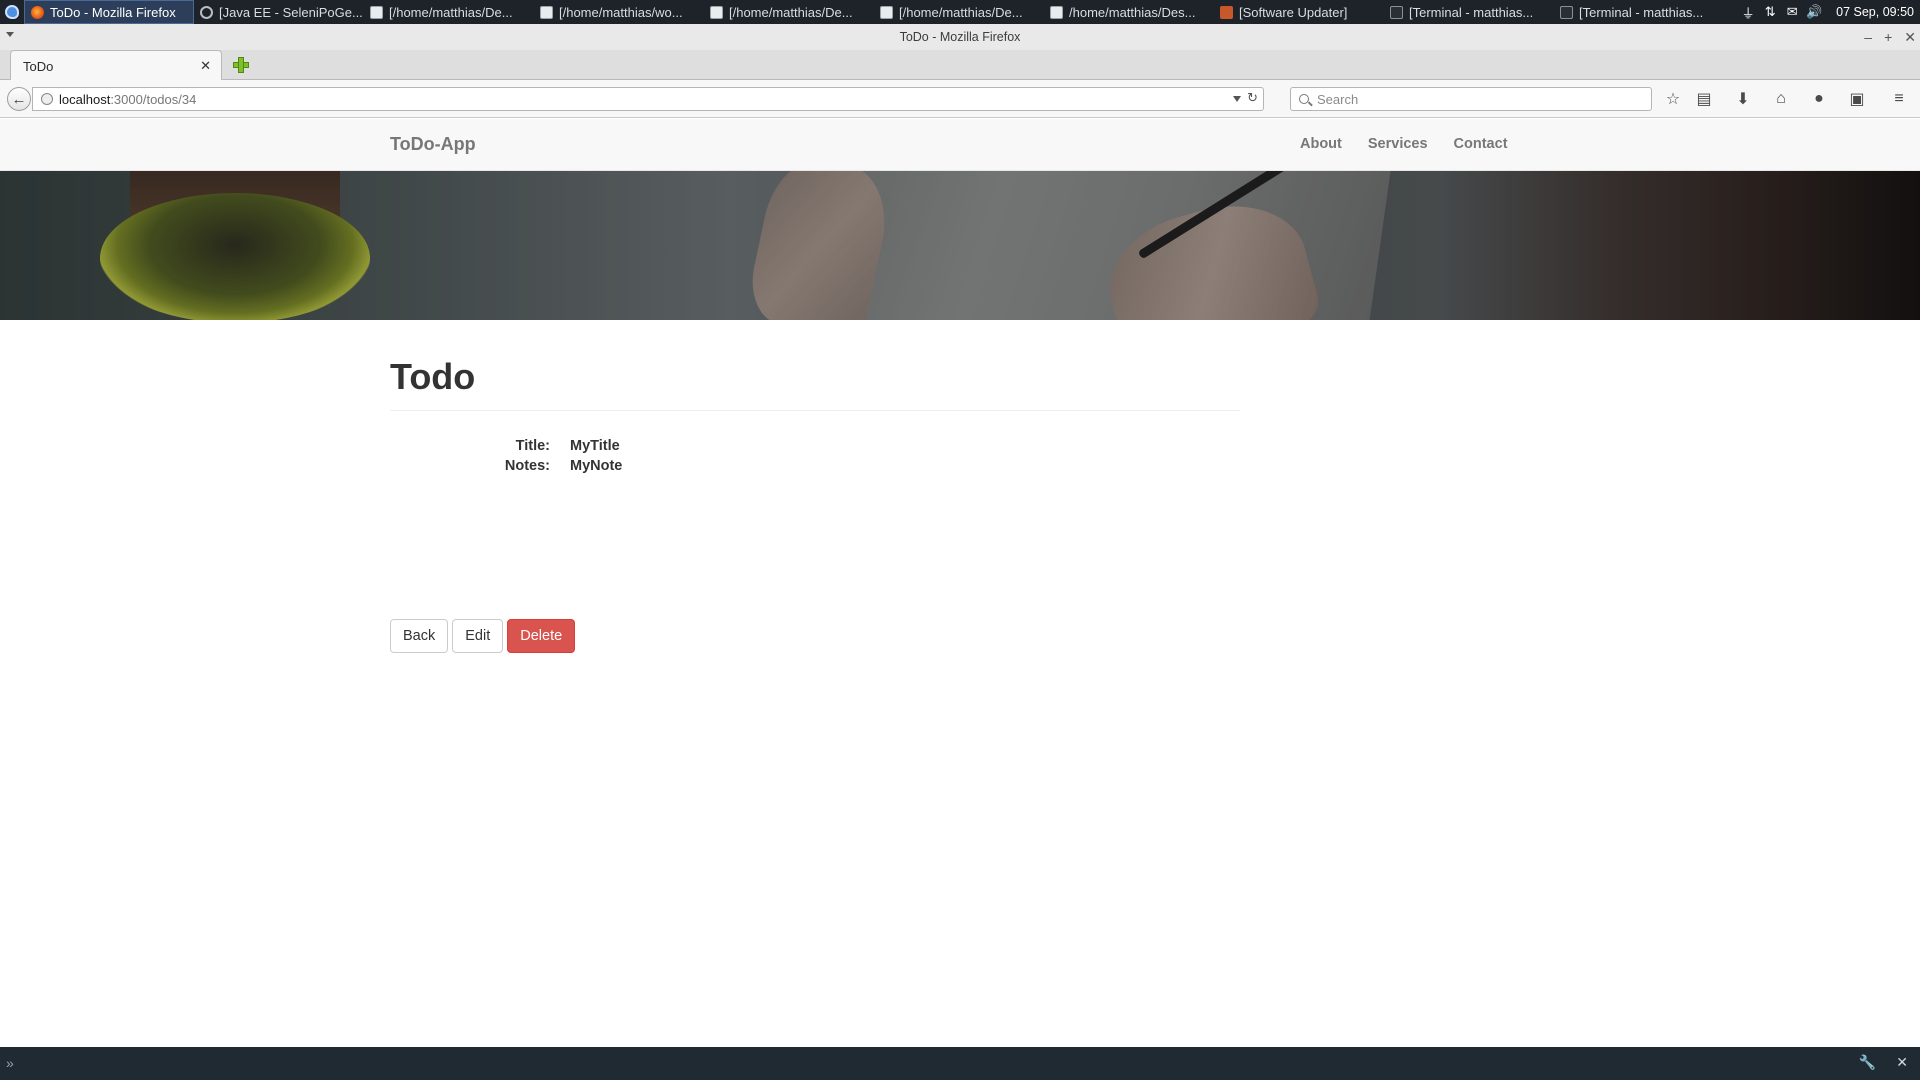 The width and height of the screenshot is (1920, 1080). I want to click on brand-link: ToDo-App, so click(433, 144).